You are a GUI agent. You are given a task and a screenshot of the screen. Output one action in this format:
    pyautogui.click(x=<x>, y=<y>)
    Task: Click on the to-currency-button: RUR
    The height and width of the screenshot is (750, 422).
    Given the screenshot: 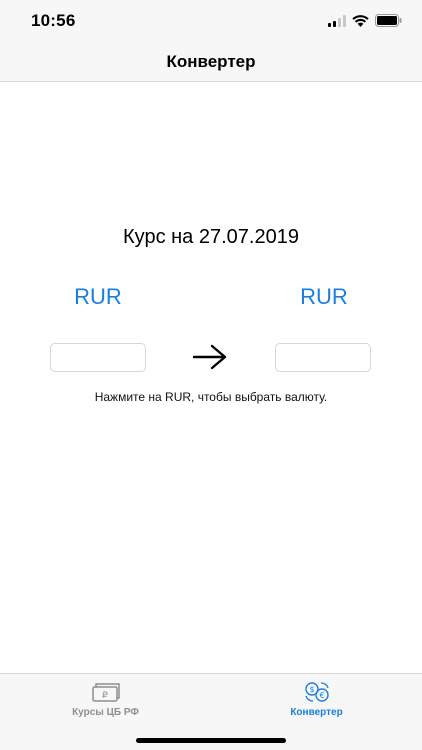 What is the action you would take?
    pyautogui.click(x=324, y=297)
    